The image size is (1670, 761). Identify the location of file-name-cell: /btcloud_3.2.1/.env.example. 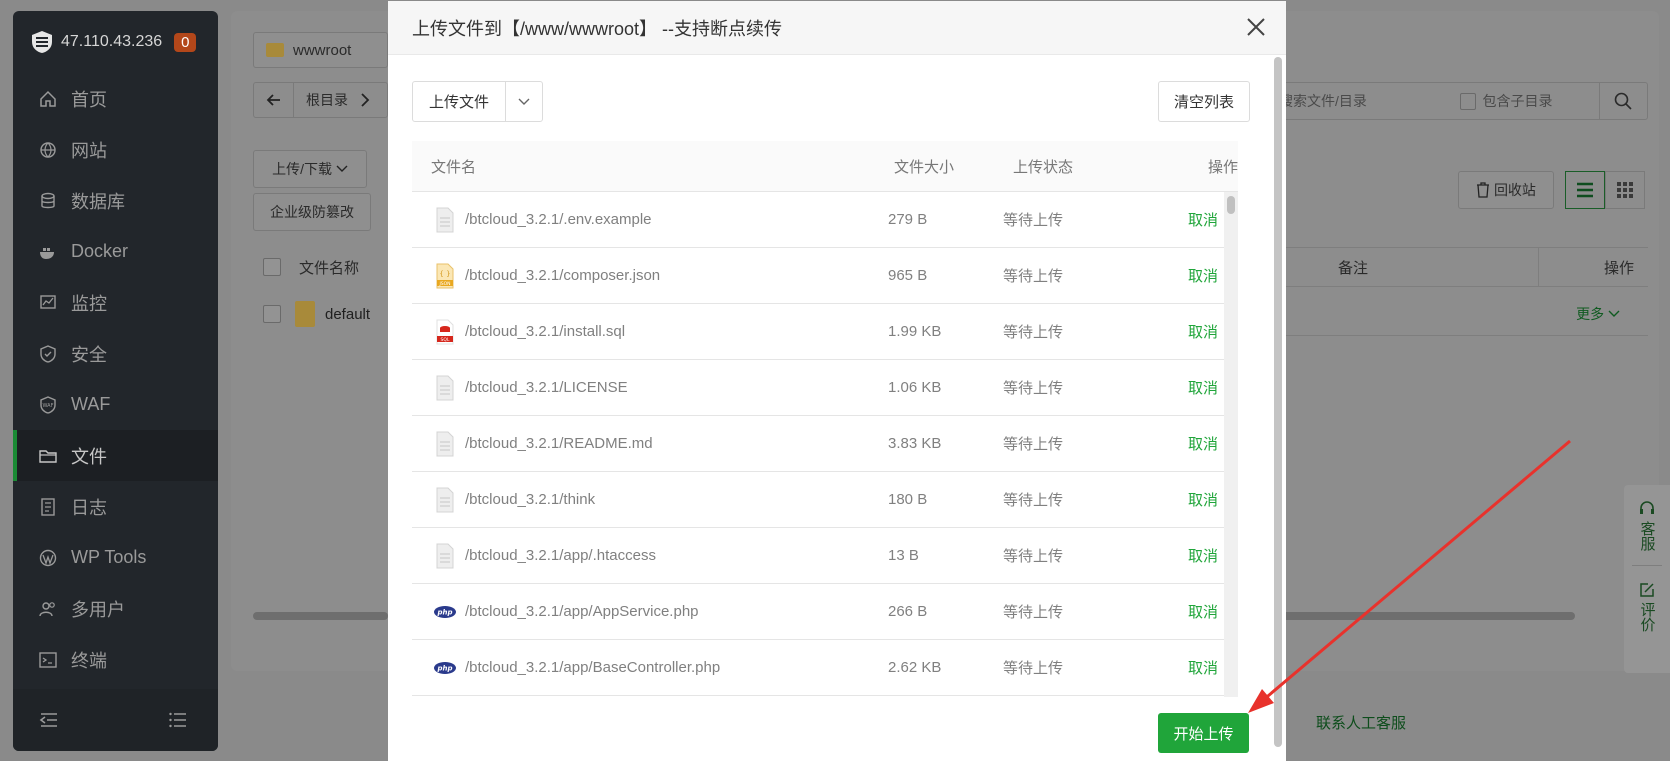
(646, 220).